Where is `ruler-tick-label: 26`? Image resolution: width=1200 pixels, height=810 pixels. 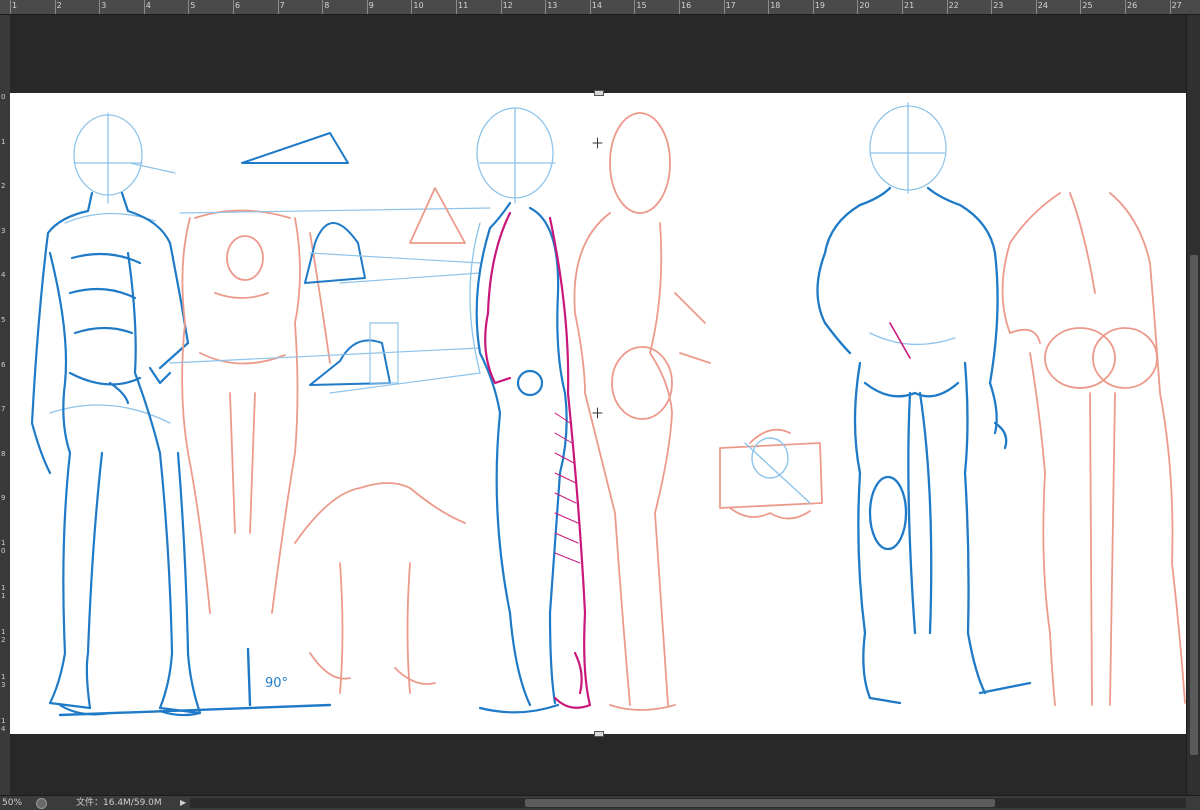 ruler-tick-label: 26 is located at coordinates (1132, 5).